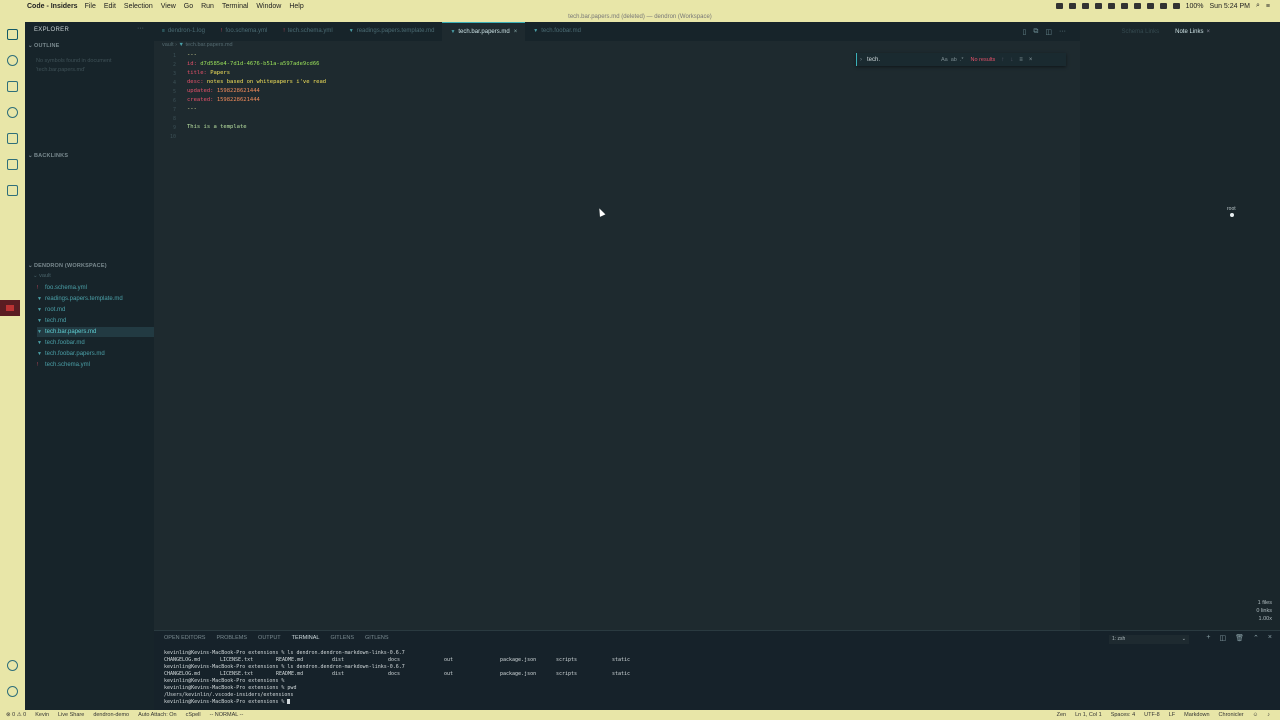  What do you see at coordinates (184, 638) in the screenshot?
I see `tab-open-editors: OPEN EDITORS` at bounding box center [184, 638].